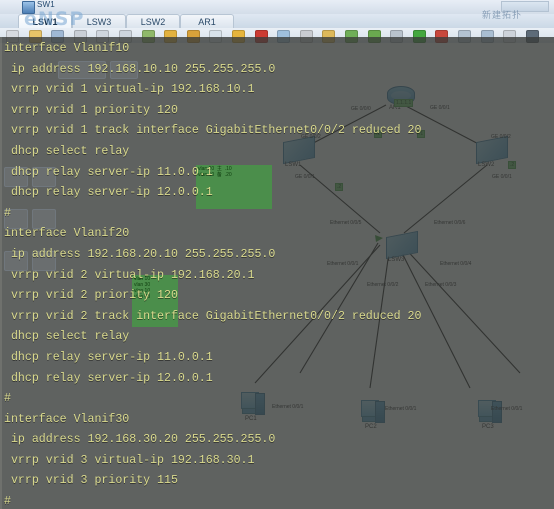 This screenshot has width=554, height=509. Describe the element at coordinates (67, 48) in the screenshot. I see `terminal-line: interface Vlanif10` at that location.